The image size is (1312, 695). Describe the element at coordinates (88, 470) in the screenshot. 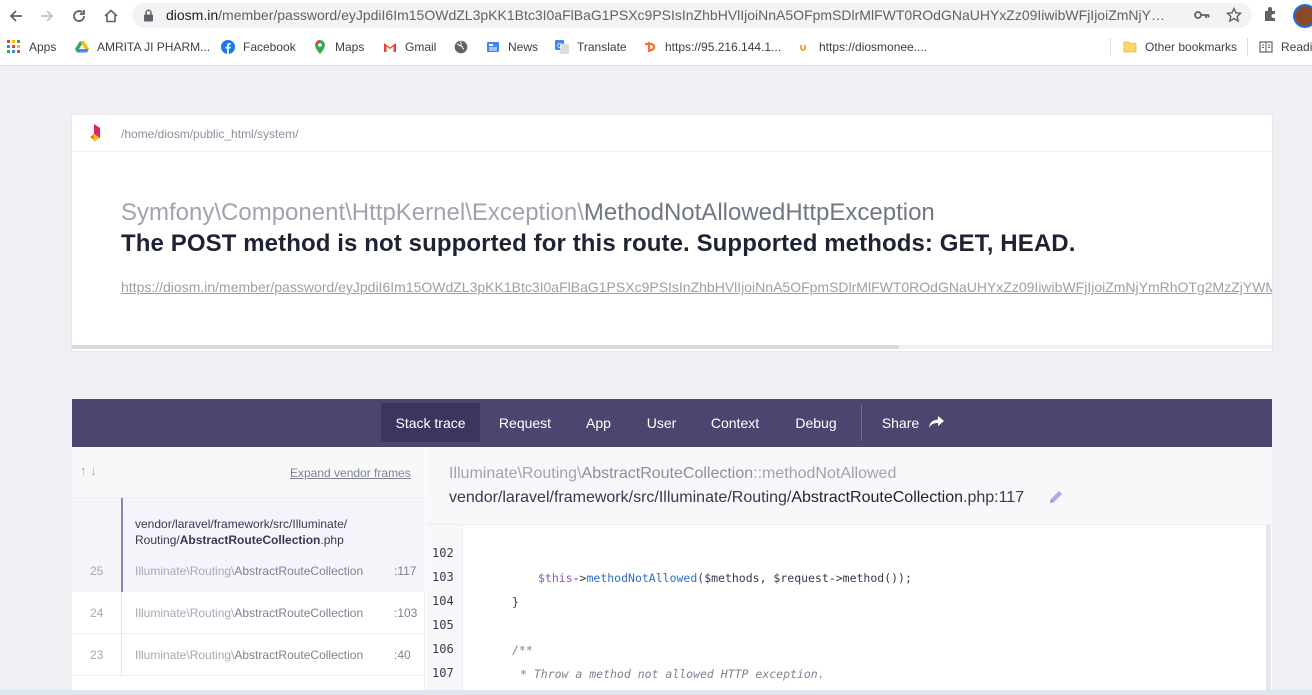

I see `frame-nav-arrows: ↑ ↓` at that location.